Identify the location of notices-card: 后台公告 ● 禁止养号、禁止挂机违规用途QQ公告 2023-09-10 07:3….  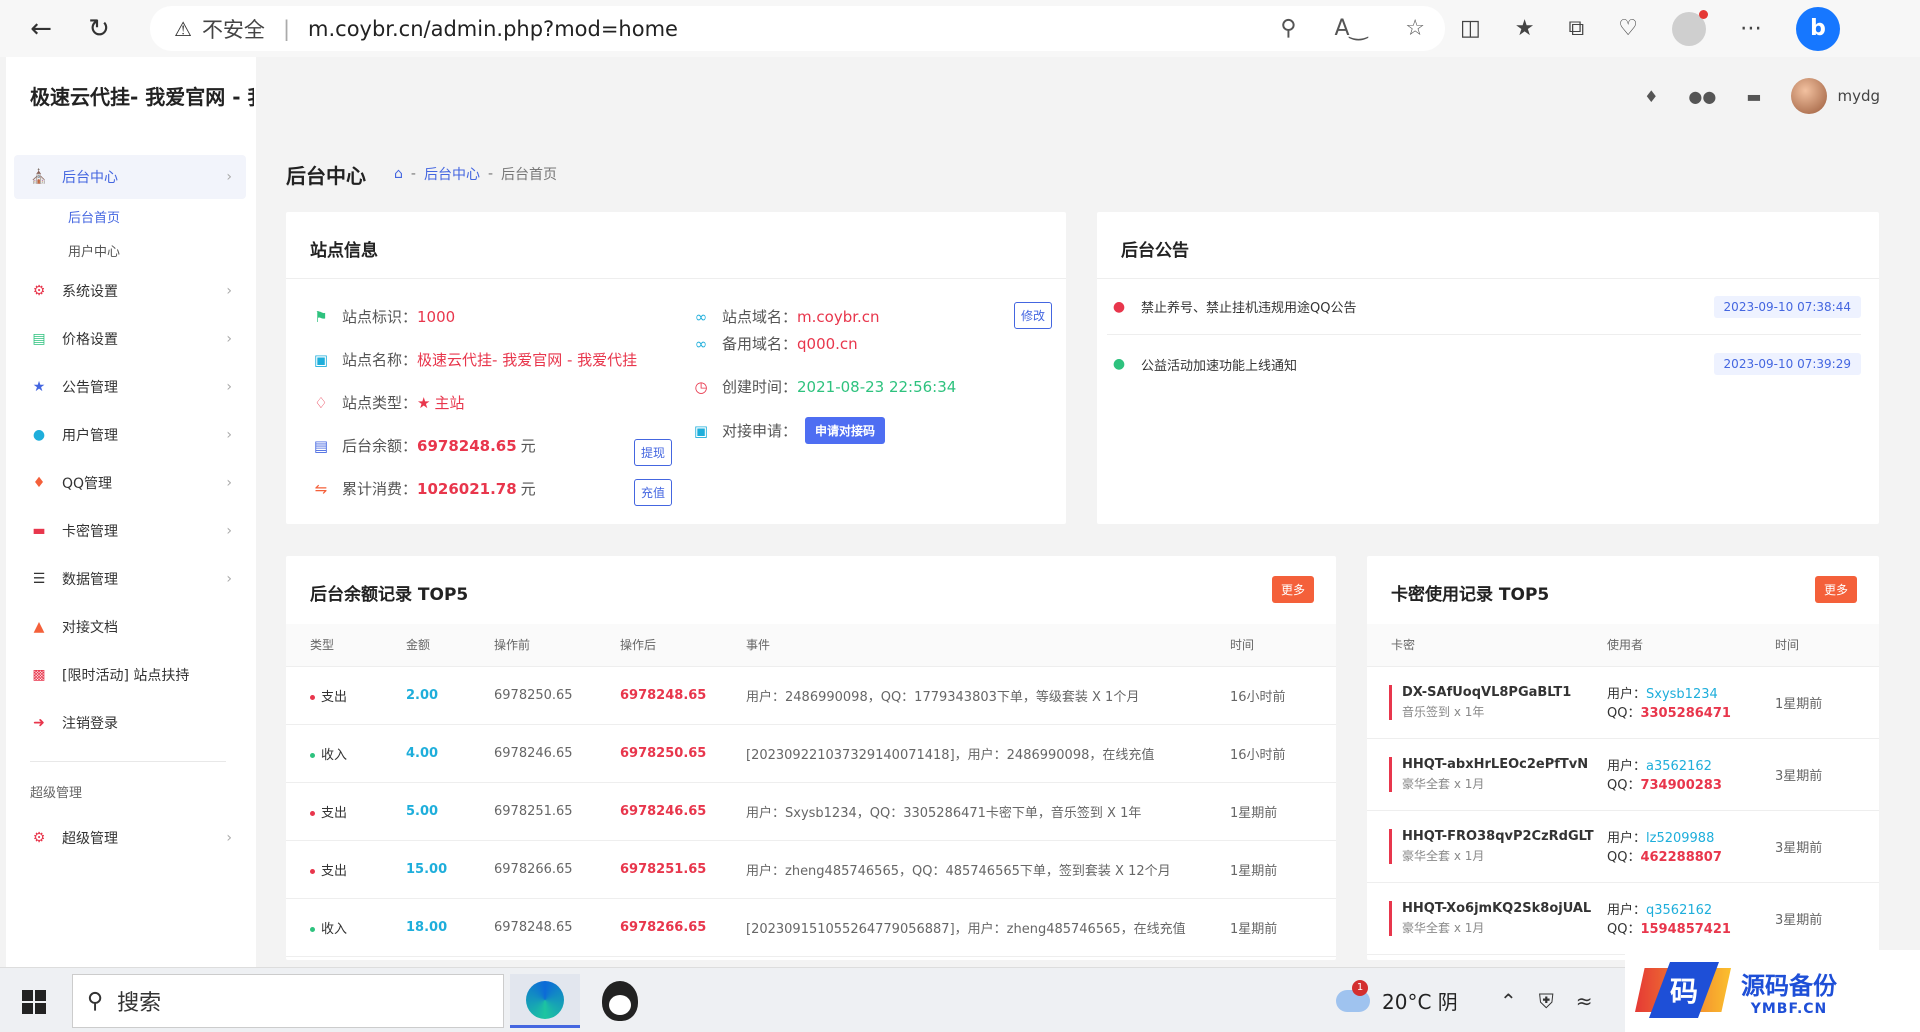
(1488, 368).